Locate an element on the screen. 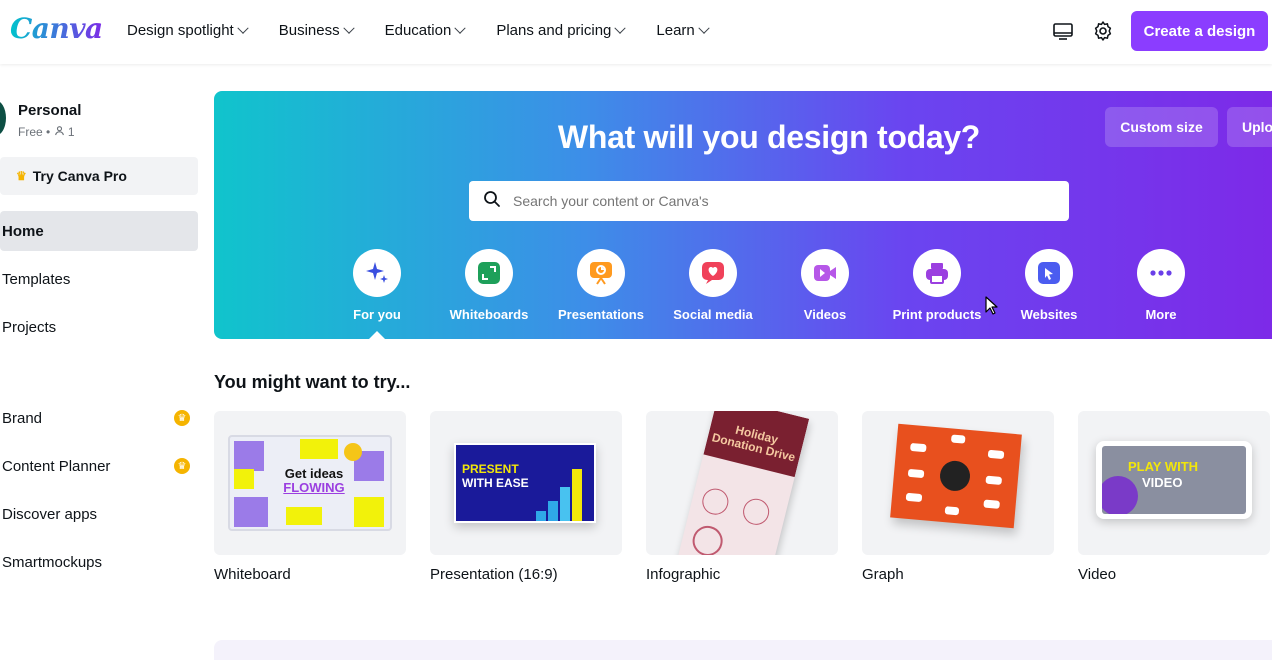 This screenshot has width=1272, height=660. suggestion-card-presentation: PRESENT WITH EASE Presentation (16:9) is located at coordinates (526, 497).